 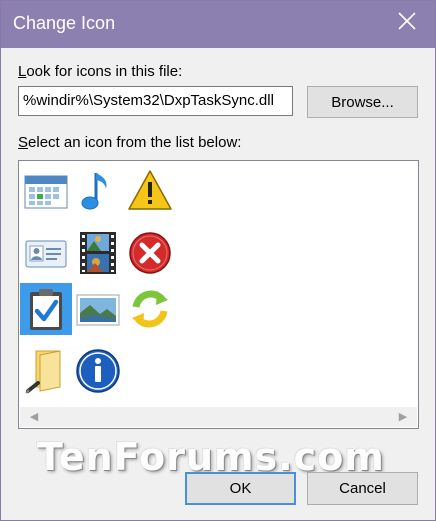 I want to click on icon-item-calendar, so click(x=46, y=191).